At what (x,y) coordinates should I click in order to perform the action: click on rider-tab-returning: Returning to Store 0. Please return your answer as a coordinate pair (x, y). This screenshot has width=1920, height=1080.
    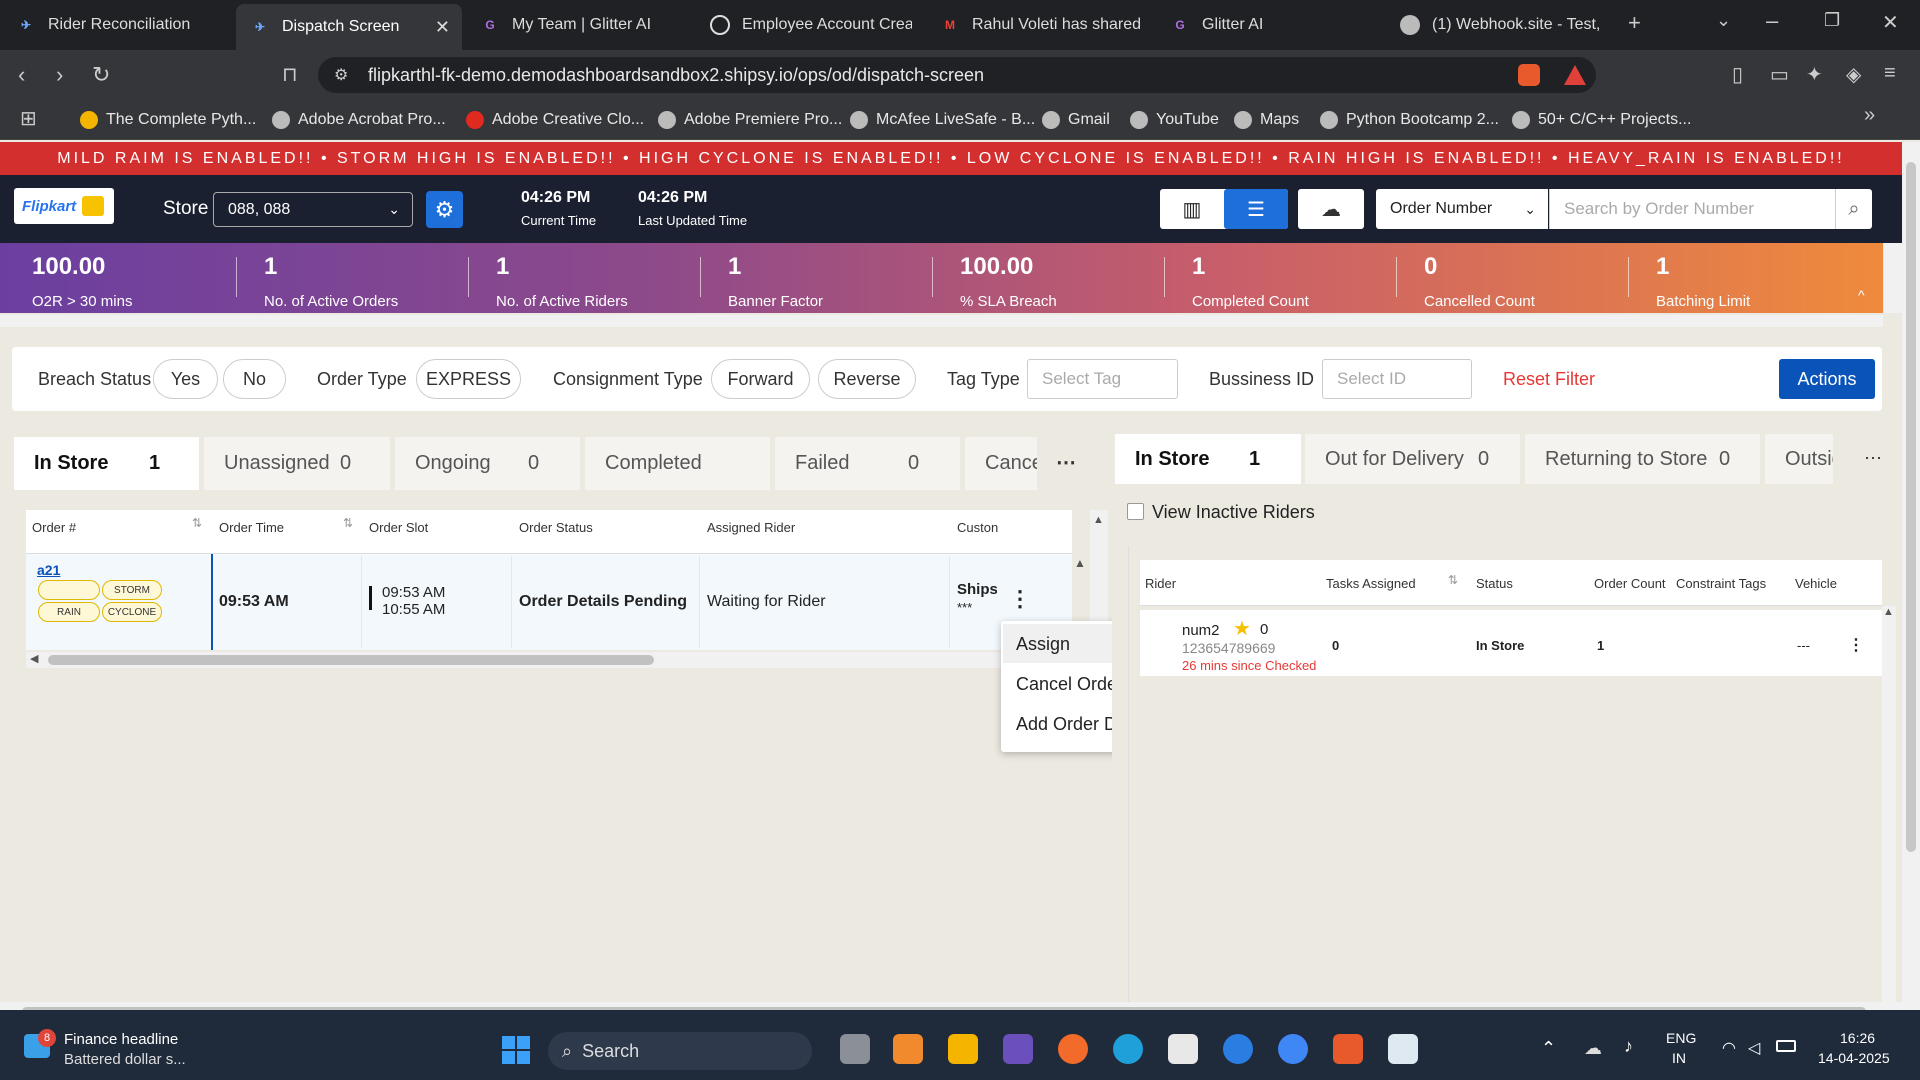
    Looking at the image, I should click on (1642, 459).